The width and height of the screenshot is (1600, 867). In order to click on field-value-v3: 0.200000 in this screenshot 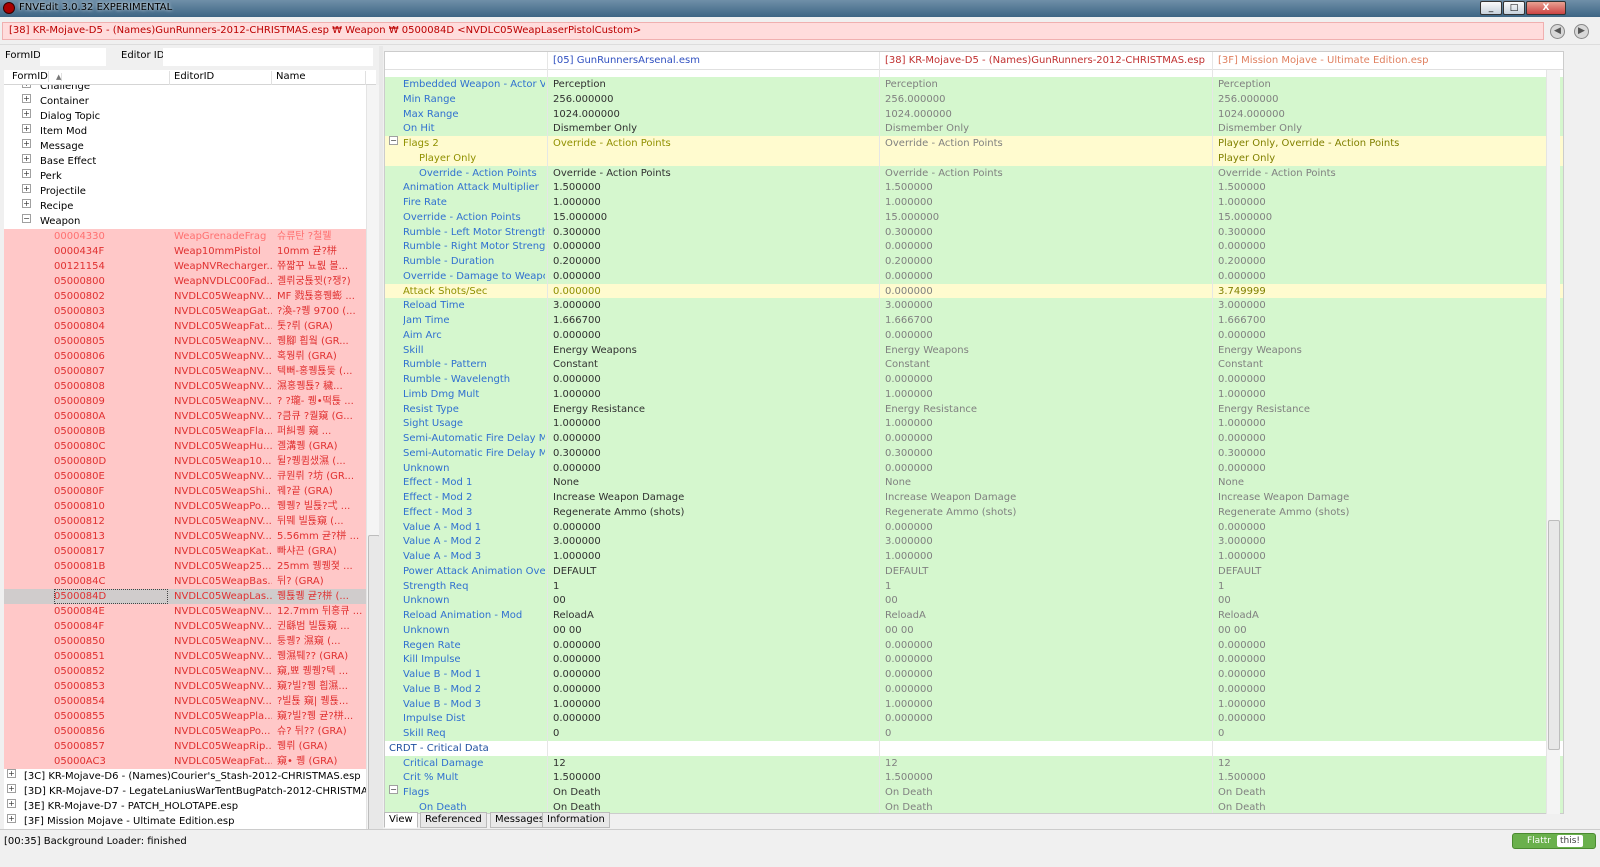, I will do `click(1378, 261)`.